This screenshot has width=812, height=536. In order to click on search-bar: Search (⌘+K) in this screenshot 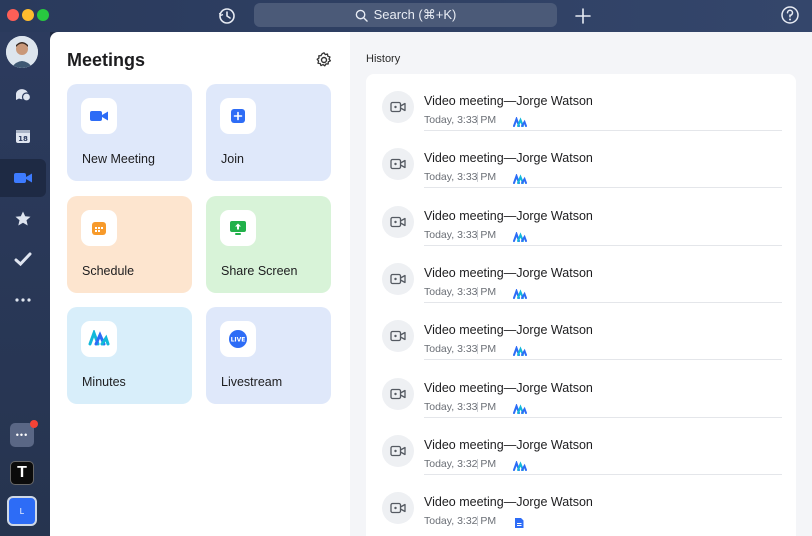, I will do `click(405, 15)`.